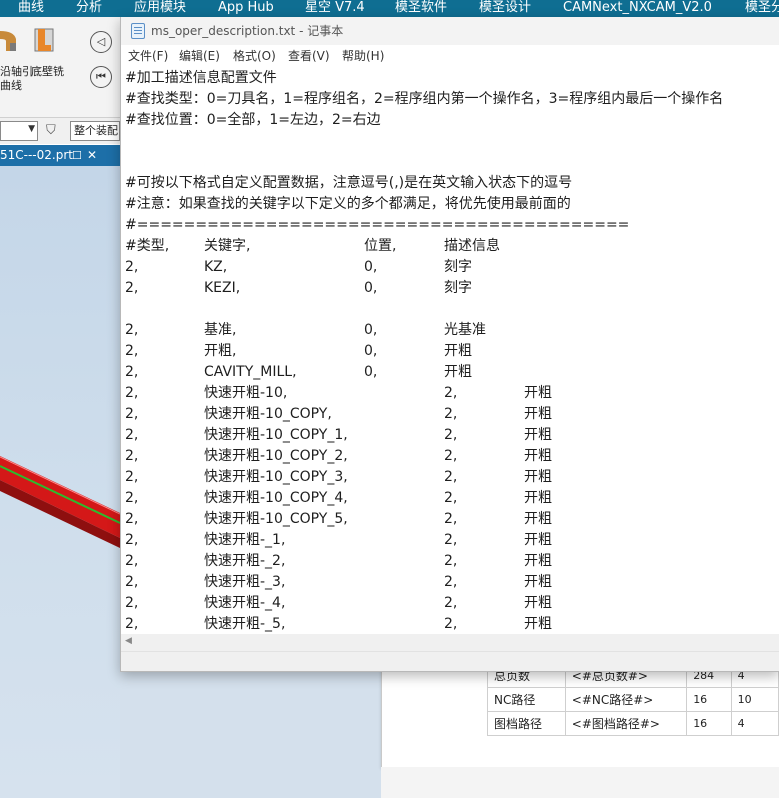 The height and width of the screenshot is (798, 779). Describe the element at coordinates (160, 8) in the screenshot. I see `nx-menu-application: 应用模块` at that location.